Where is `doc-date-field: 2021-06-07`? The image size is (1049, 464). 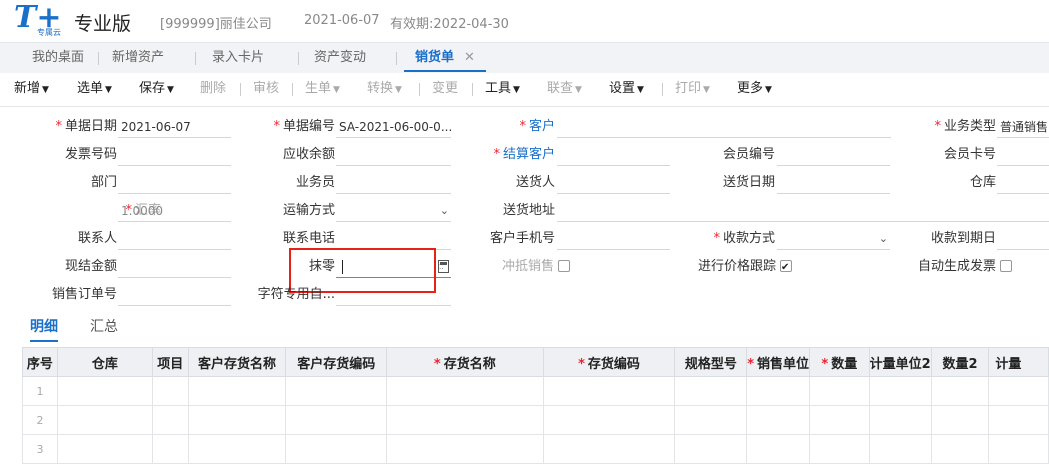 doc-date-field: 2021-06-07 is located at coordinates (174, 127).